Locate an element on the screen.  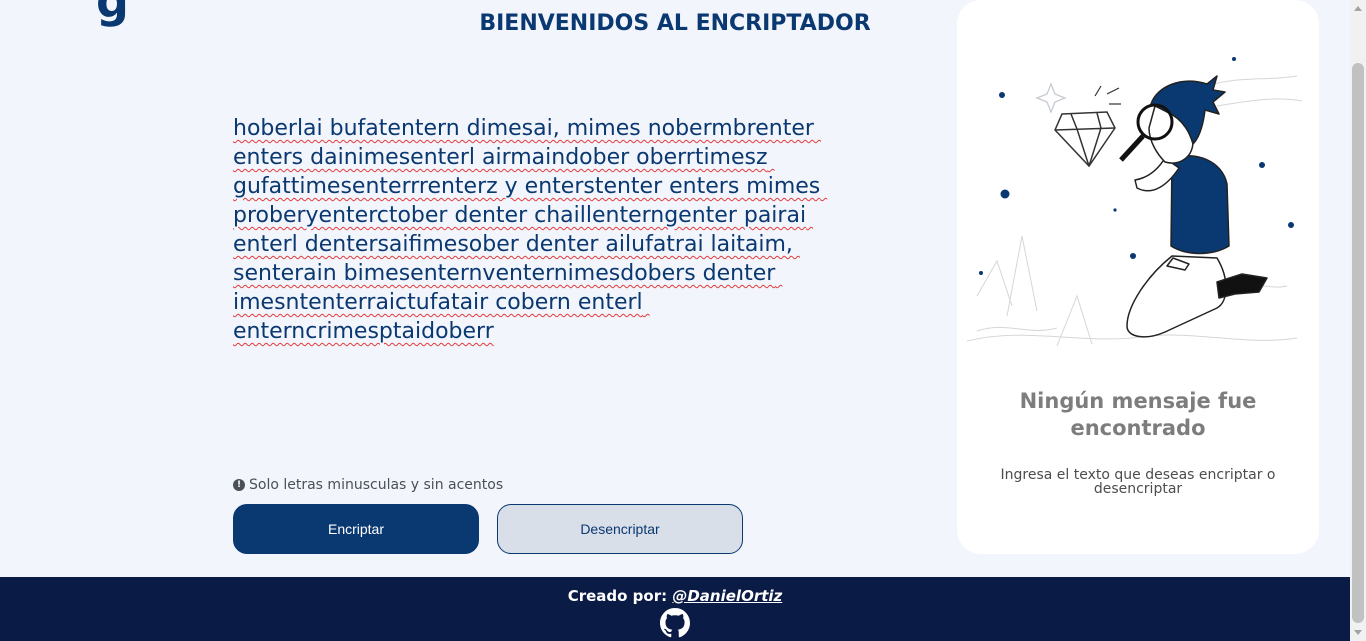
boy-with-magnifying-glass-illustration is located at coordinates (1135, 202).